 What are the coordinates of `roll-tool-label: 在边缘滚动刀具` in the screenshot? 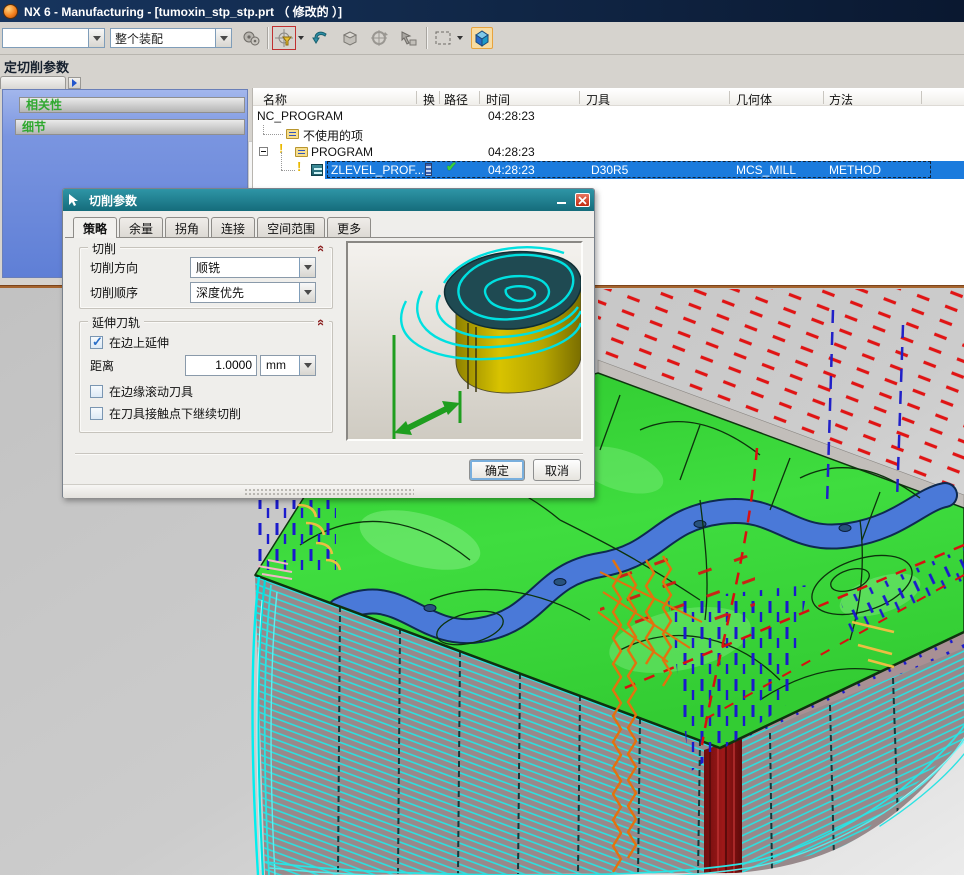 It's located at (151, 391).